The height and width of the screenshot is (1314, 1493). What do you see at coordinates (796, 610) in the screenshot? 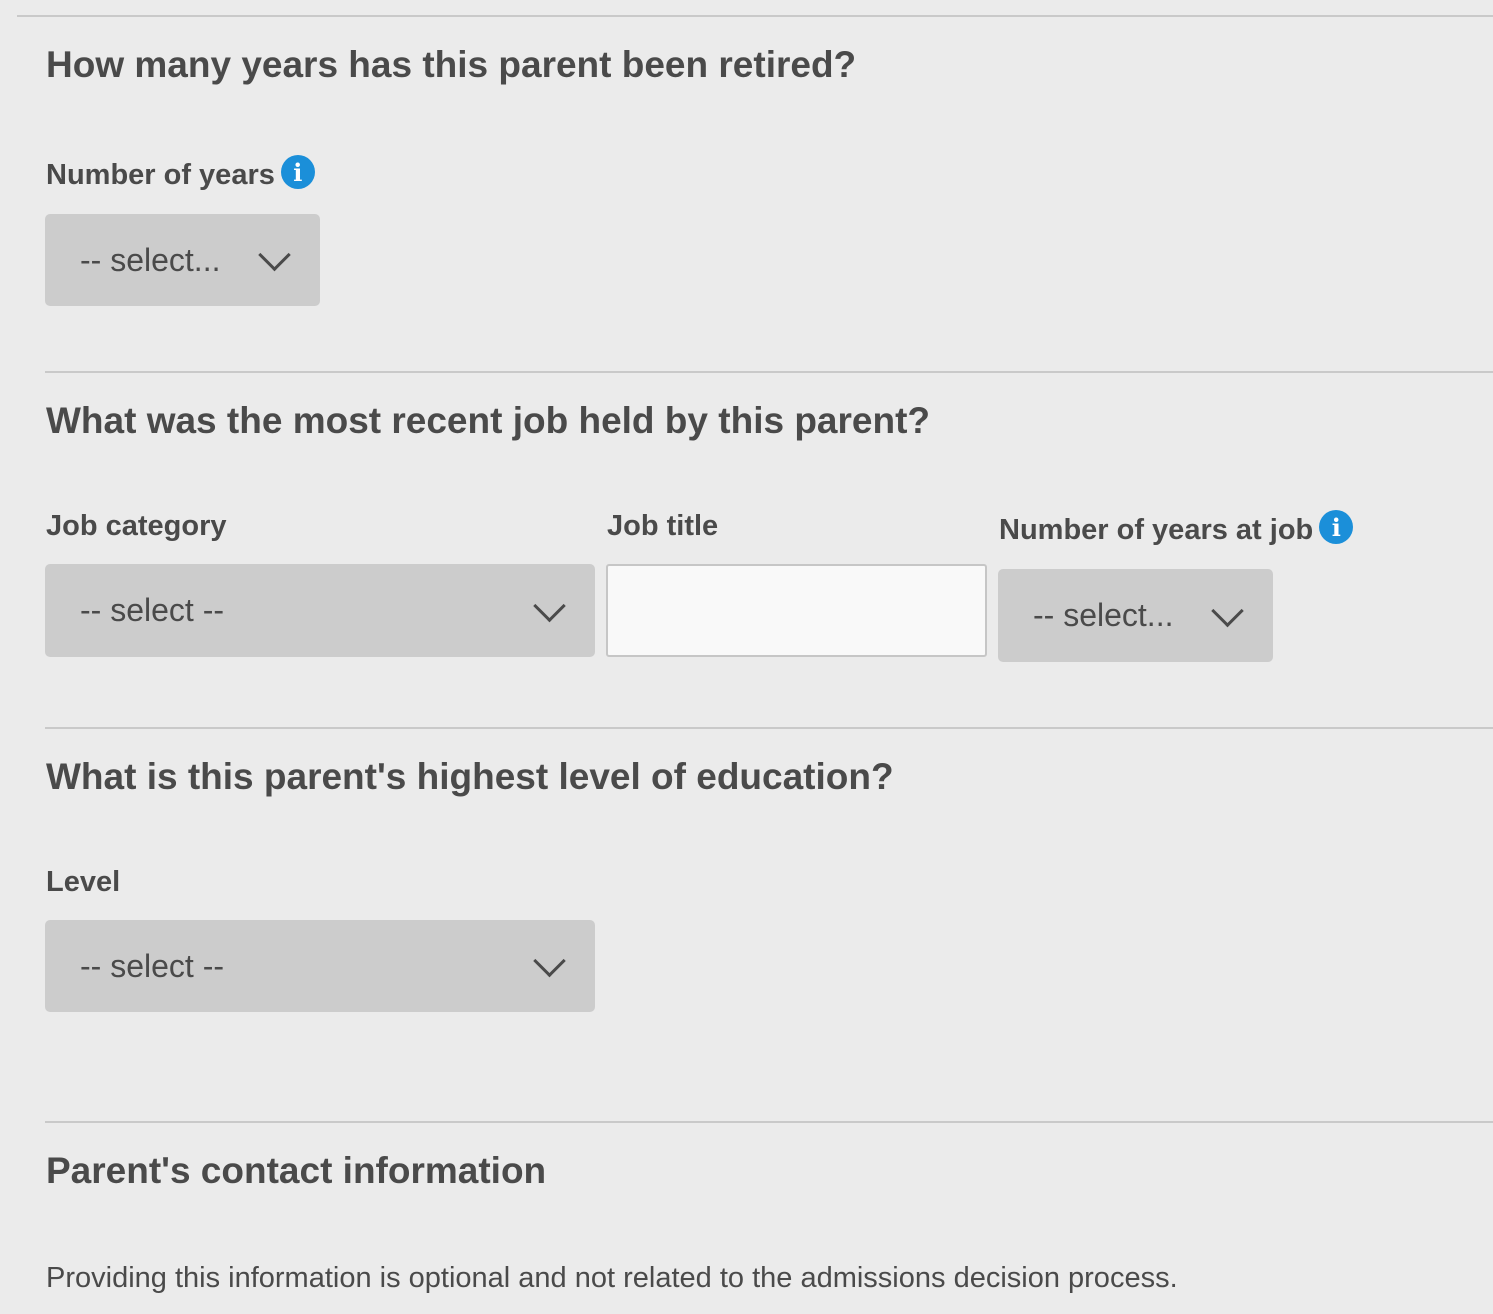
I see `job-title-input` at bounding box center [796, 610].